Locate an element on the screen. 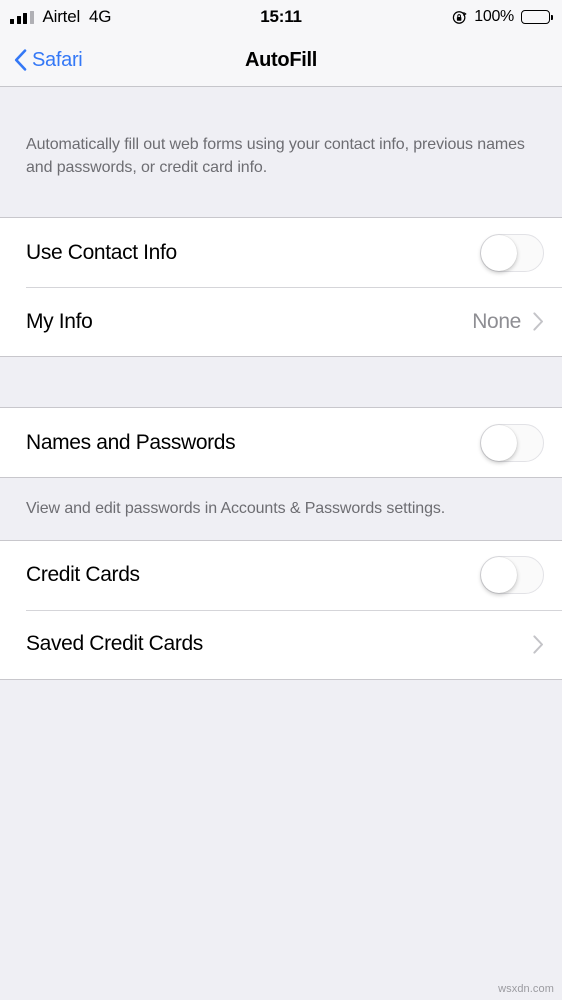 This screenshot has width=562, height=1000. names-and-passwords-toggle is located at coordinates (512, 442).